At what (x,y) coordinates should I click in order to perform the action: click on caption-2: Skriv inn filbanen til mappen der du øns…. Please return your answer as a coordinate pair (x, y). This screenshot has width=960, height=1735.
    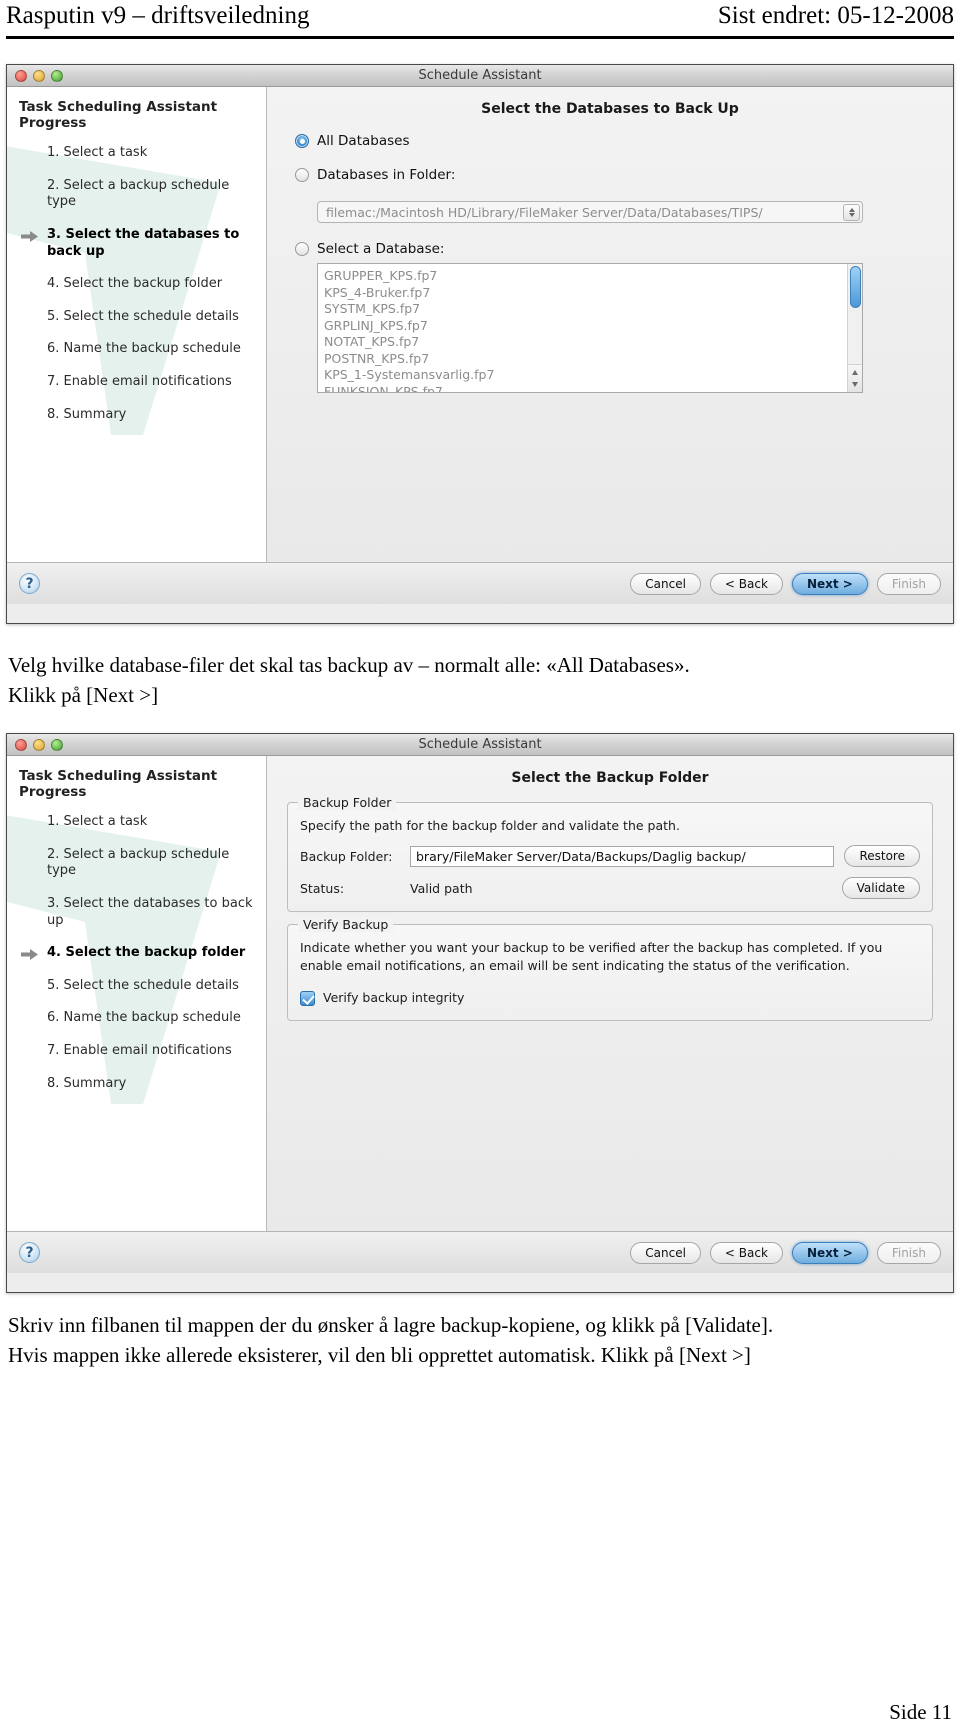
    Looking at the image, I should click on (480, 1340).